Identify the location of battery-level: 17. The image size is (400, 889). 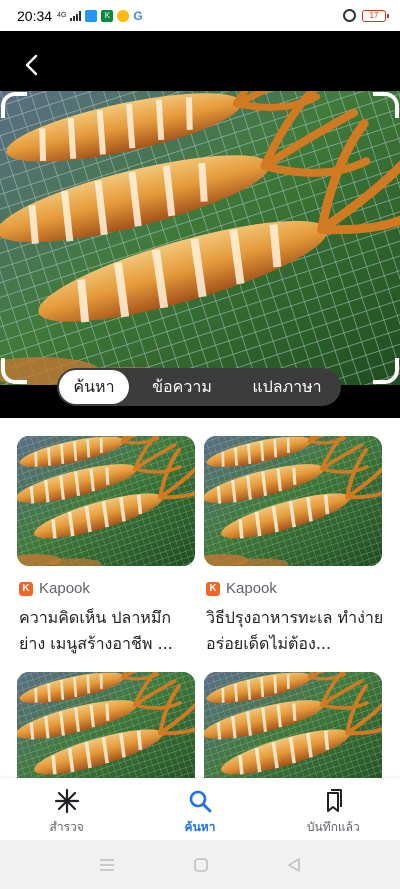
(374, 15).